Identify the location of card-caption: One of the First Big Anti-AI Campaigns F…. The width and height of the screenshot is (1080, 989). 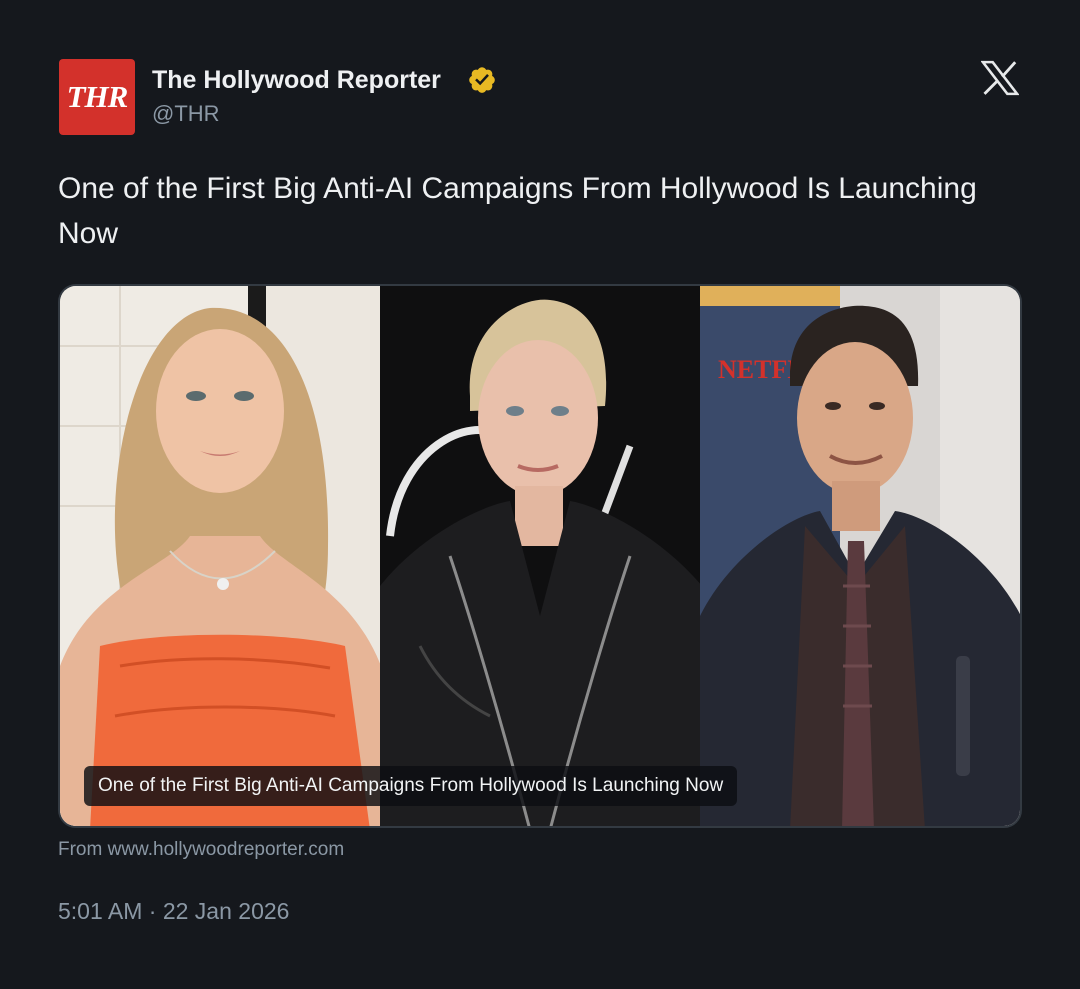
(411, 786).